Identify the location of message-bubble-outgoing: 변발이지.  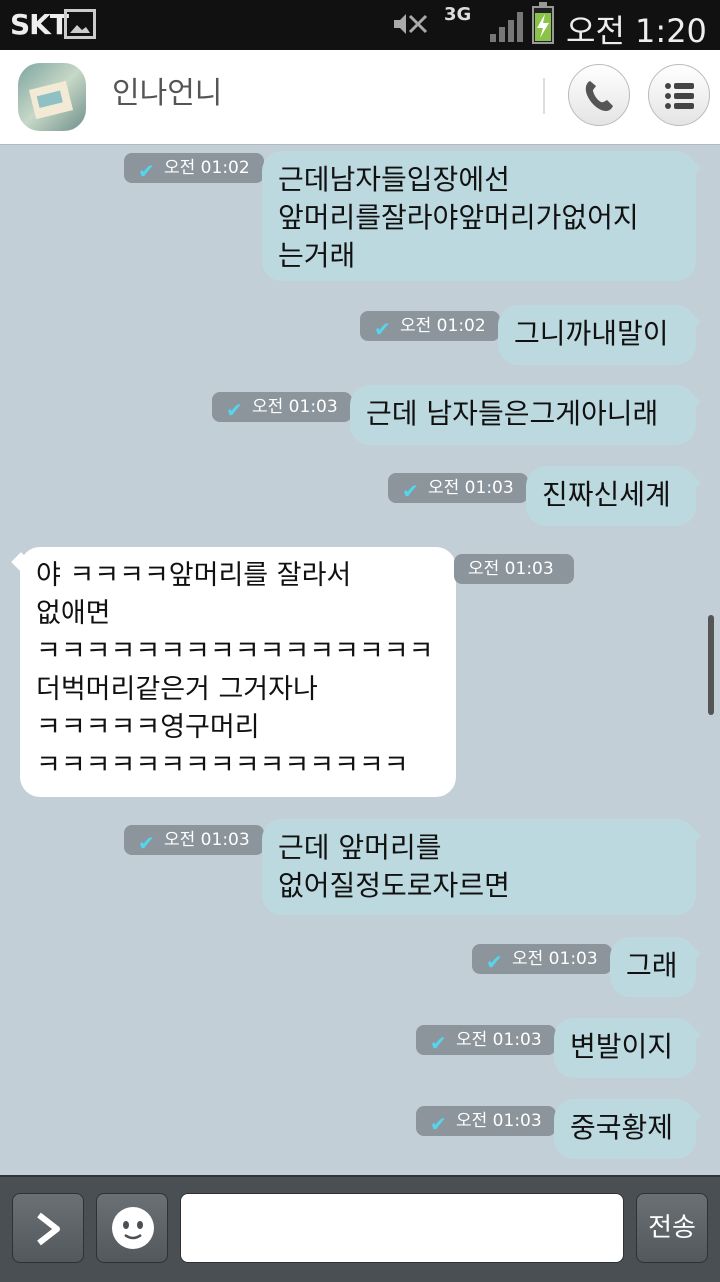
(625, 1048).